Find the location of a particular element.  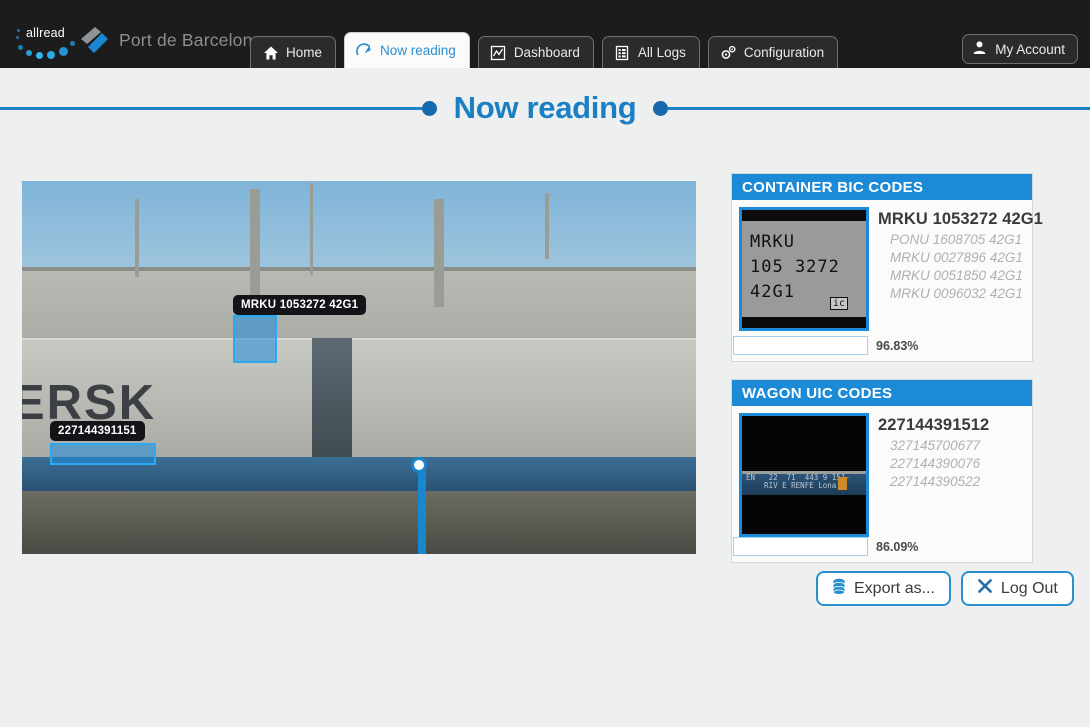

alternate-code: 327145700677 is located at coordinates (935, 445).